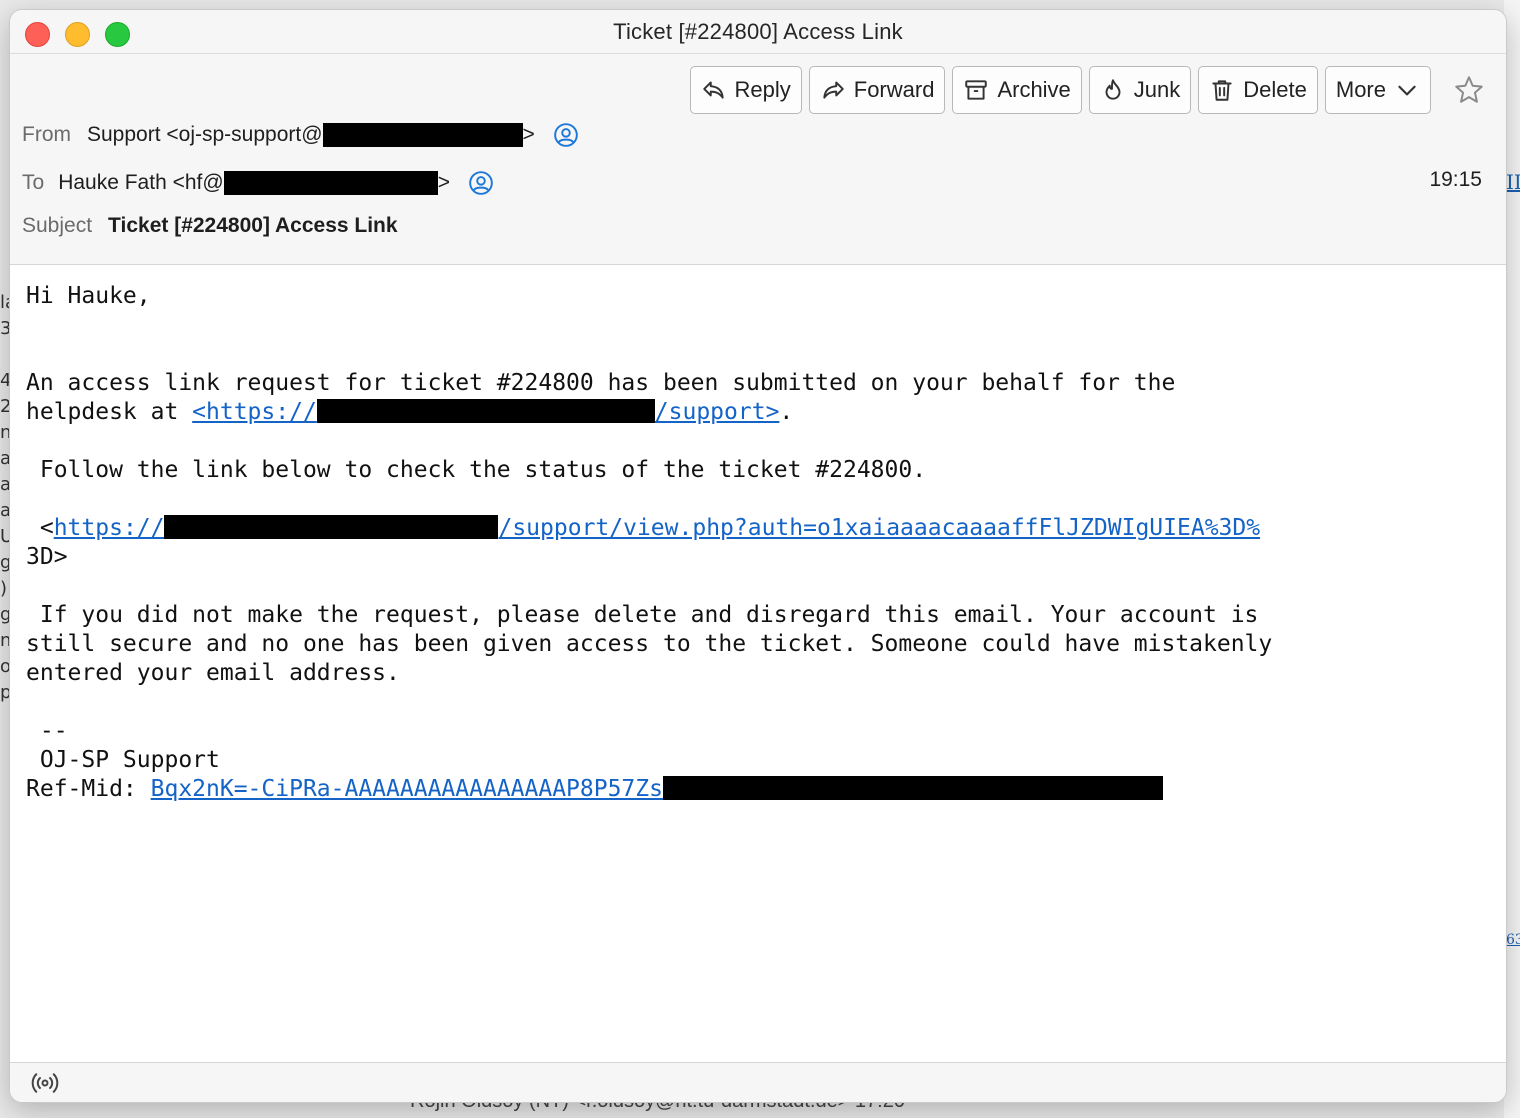 This screenshot has height=1118, width=1520. Describe the element at coordinates (1113, 89) in the screenshot. I see `flame-icon` at that location.